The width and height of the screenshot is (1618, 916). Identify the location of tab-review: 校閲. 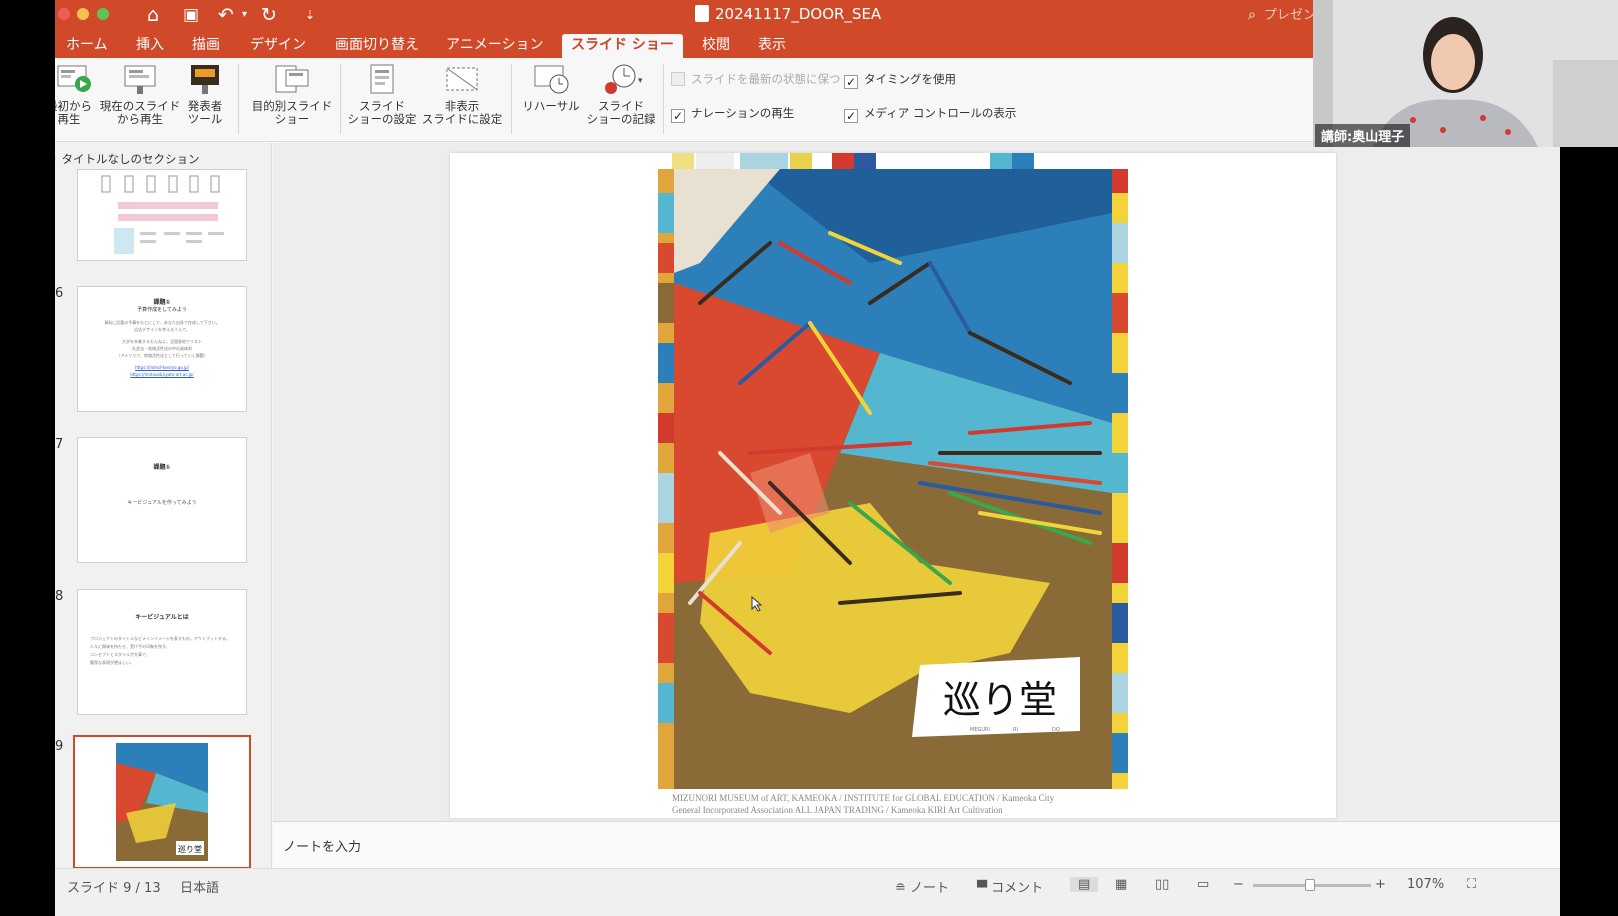
(716, 46).